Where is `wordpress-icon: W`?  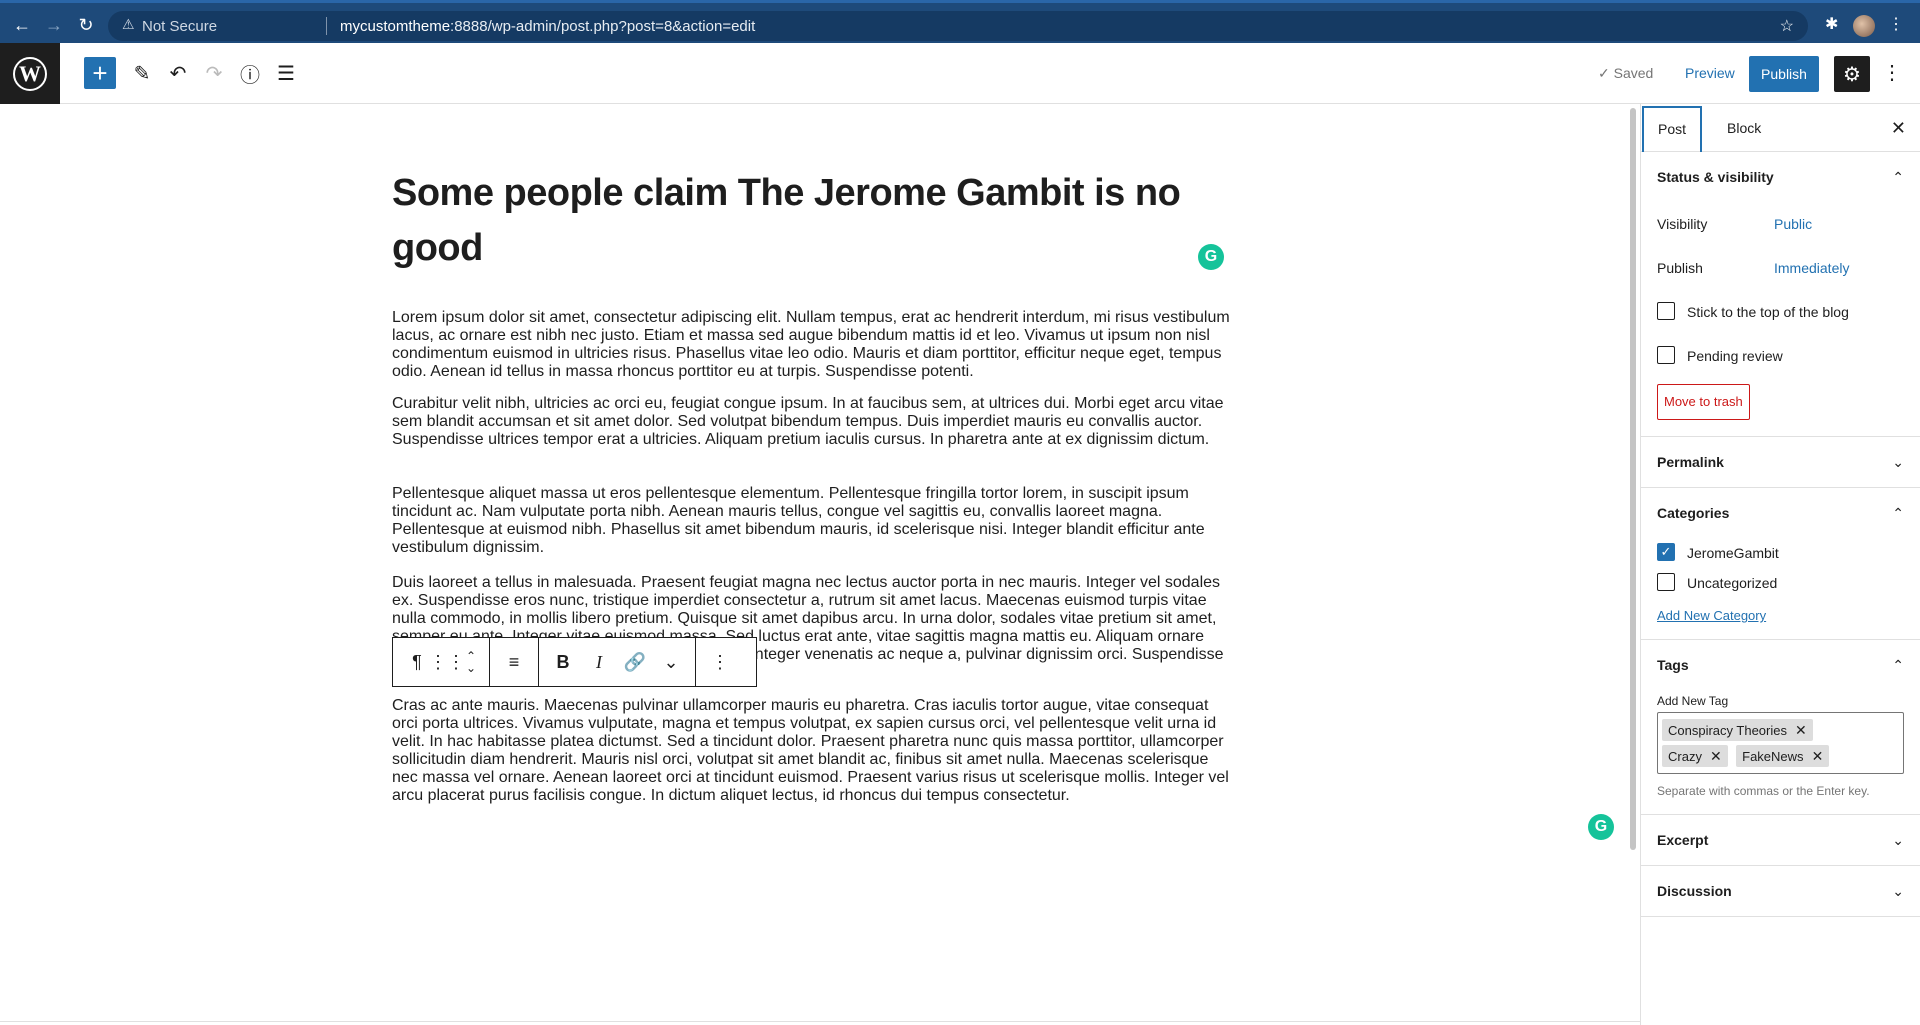 wordpress-icon: W is located at coordinates (30, 73).